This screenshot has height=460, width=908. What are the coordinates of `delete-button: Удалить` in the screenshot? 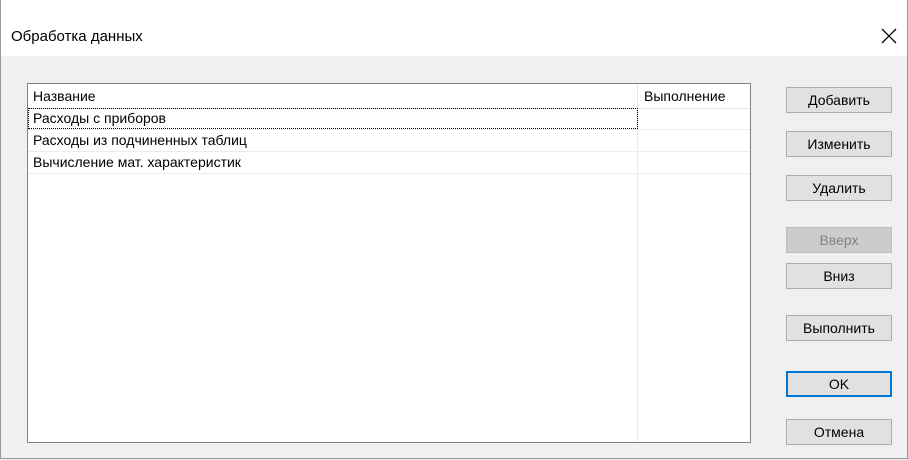 It's located at (839, 188).